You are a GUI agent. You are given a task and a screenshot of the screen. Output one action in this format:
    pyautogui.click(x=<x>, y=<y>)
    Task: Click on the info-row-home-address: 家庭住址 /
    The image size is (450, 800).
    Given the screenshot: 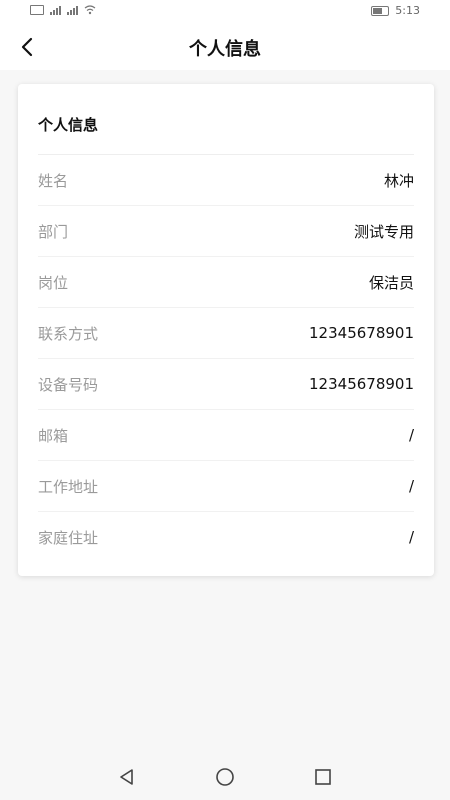 What is the action you would take?
    pyautogui.click(x=226, y=537)
    